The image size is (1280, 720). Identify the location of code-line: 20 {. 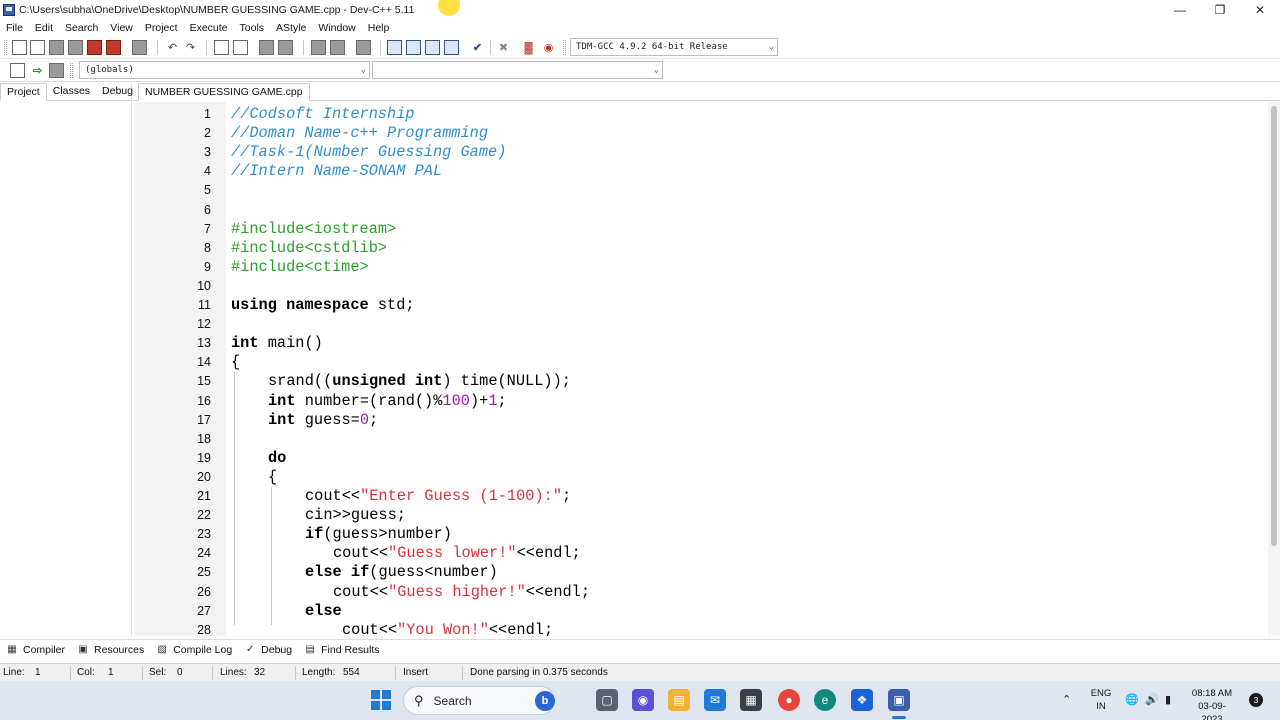
(701, 477).